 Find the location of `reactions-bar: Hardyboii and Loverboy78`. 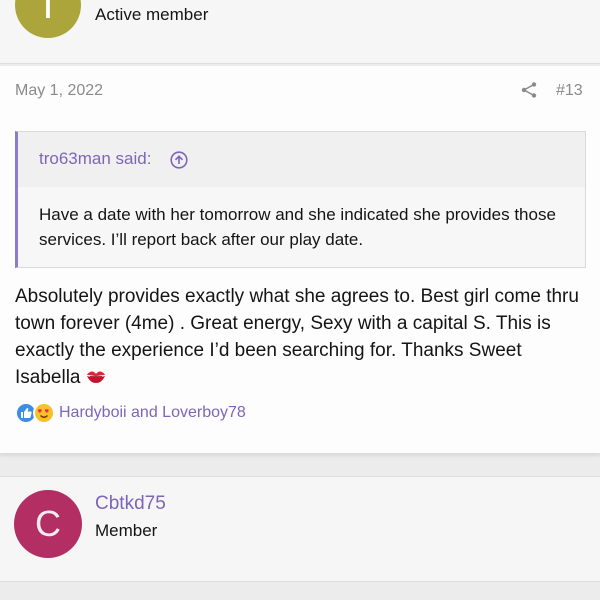

reactions-bar: Hardyboii and Loverboy78 is located at coordinates (130, 413).